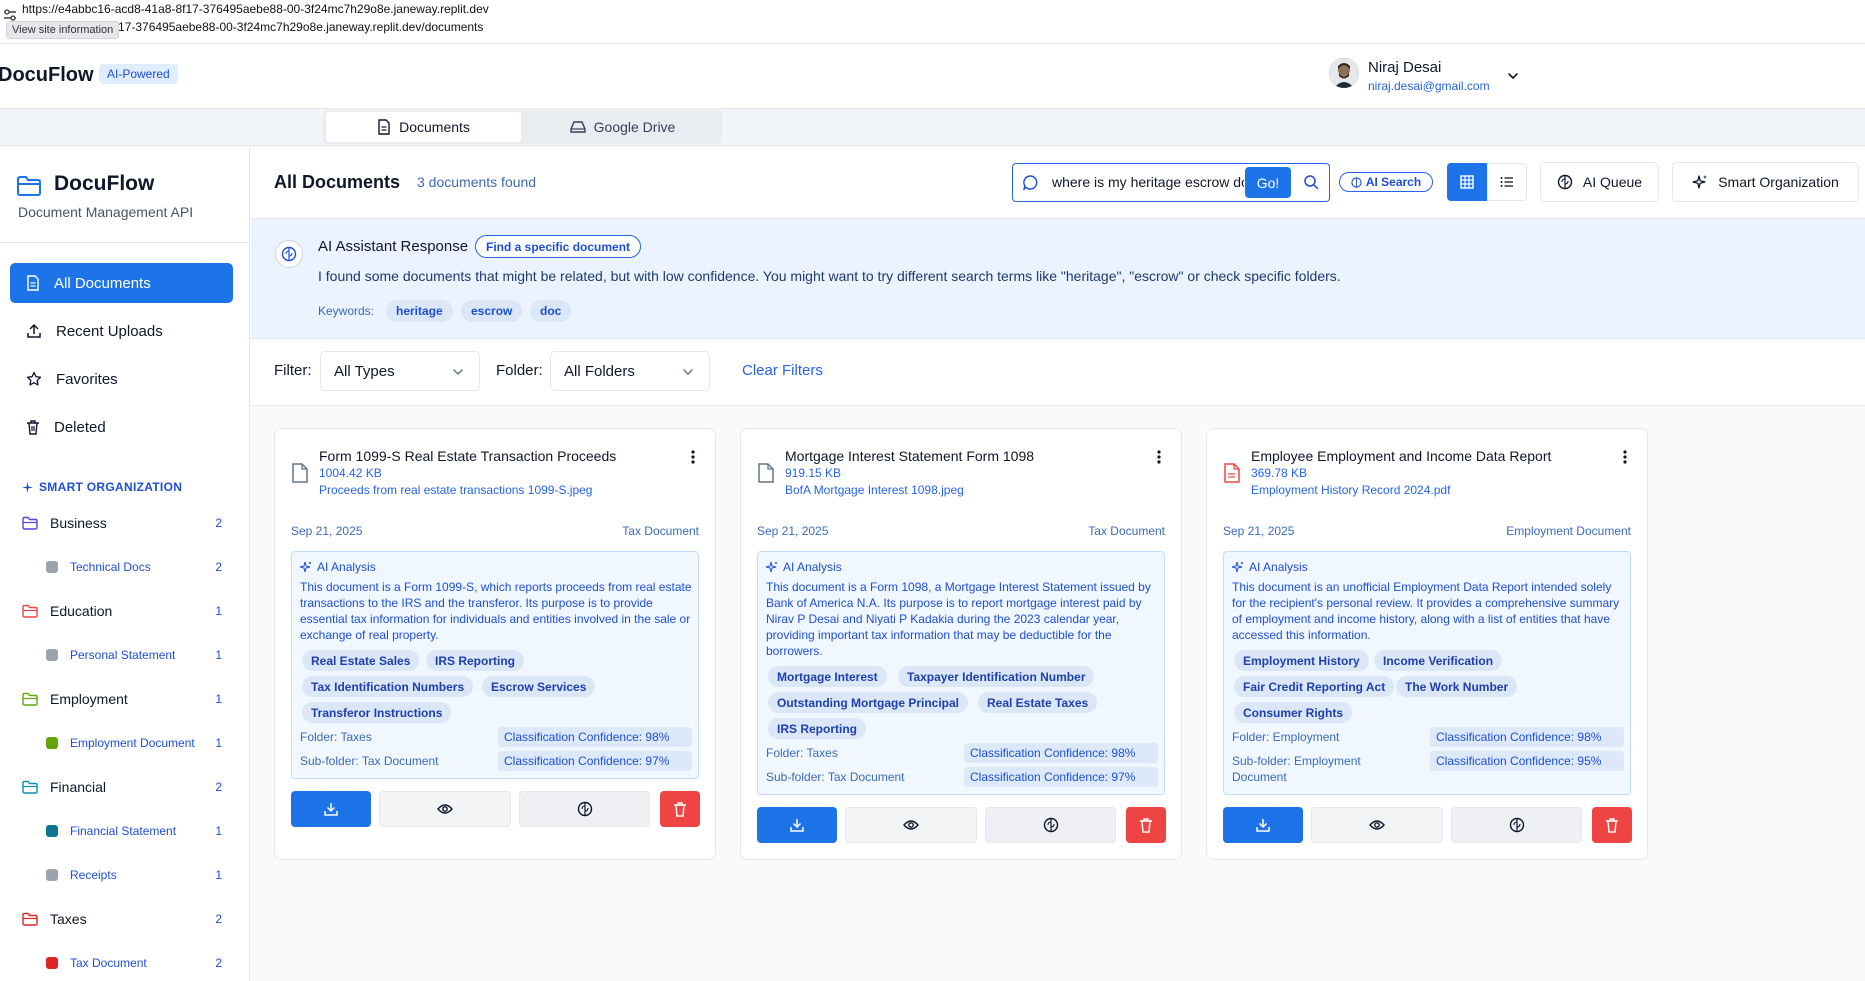  Describe the element at coordinates (10, 15) in the screenshot. I see `site-info-icon` at that location.